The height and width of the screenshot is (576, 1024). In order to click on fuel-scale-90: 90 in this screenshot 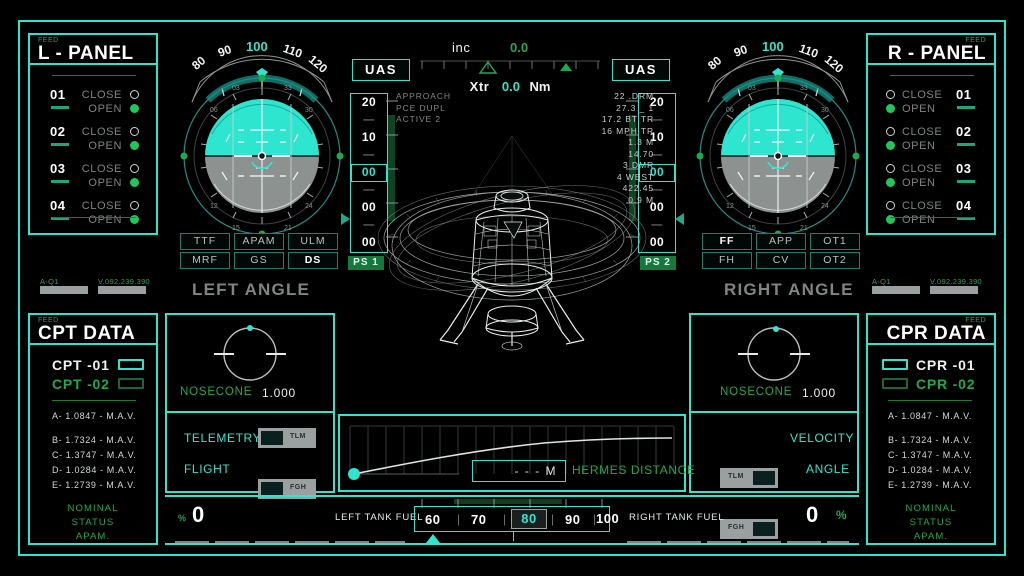, I will do `click(573, 519)`.